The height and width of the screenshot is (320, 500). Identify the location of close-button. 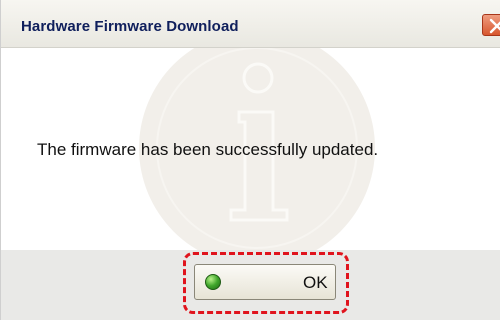
(491, 25).